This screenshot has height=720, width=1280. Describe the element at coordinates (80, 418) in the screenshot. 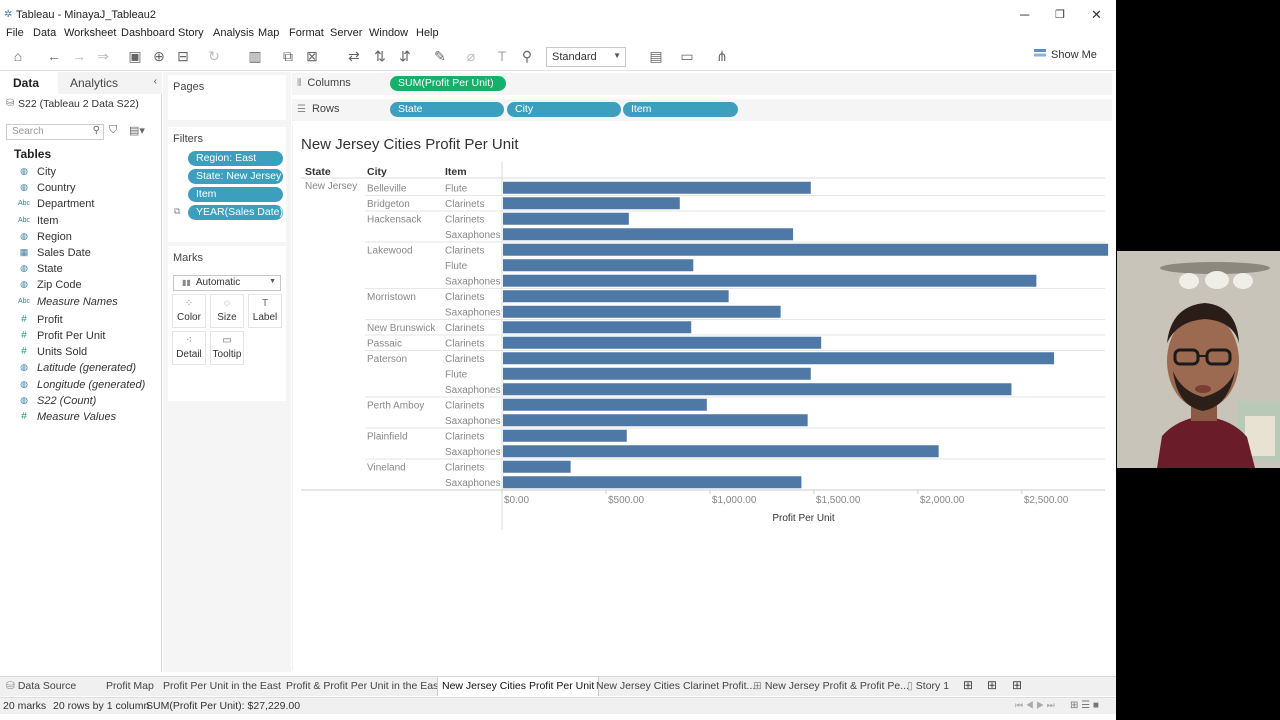

I see `field-item: # Measure Values` at that location.